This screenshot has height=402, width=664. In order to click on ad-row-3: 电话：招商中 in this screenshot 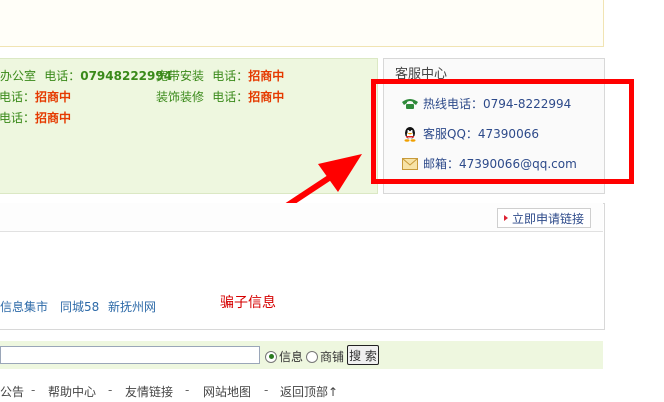, I will do `click(35, 117)`.